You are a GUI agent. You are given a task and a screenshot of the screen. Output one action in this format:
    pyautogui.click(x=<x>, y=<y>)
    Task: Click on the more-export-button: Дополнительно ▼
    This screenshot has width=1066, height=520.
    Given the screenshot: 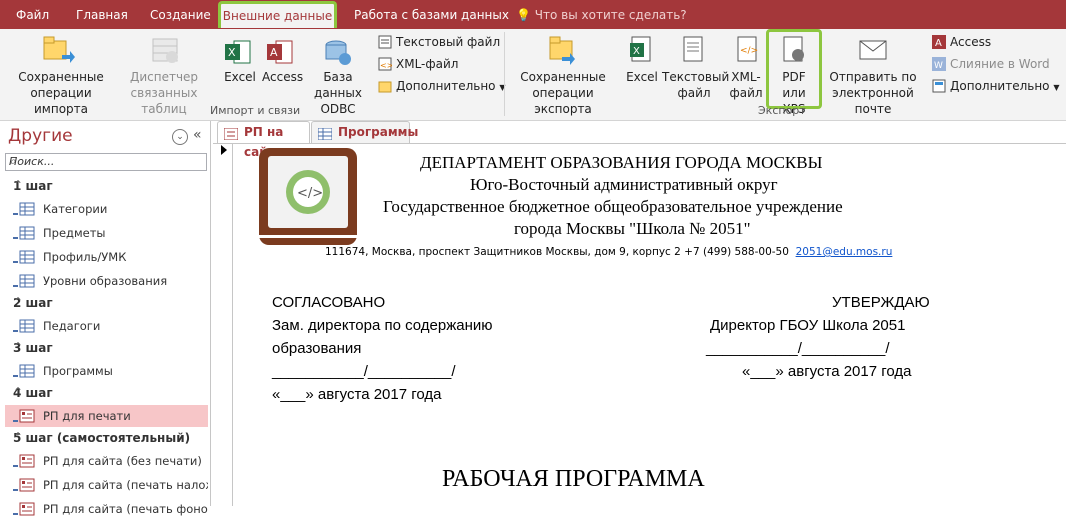 What is the action you would take?
    pyautogui.click(x=996, y=86)
    